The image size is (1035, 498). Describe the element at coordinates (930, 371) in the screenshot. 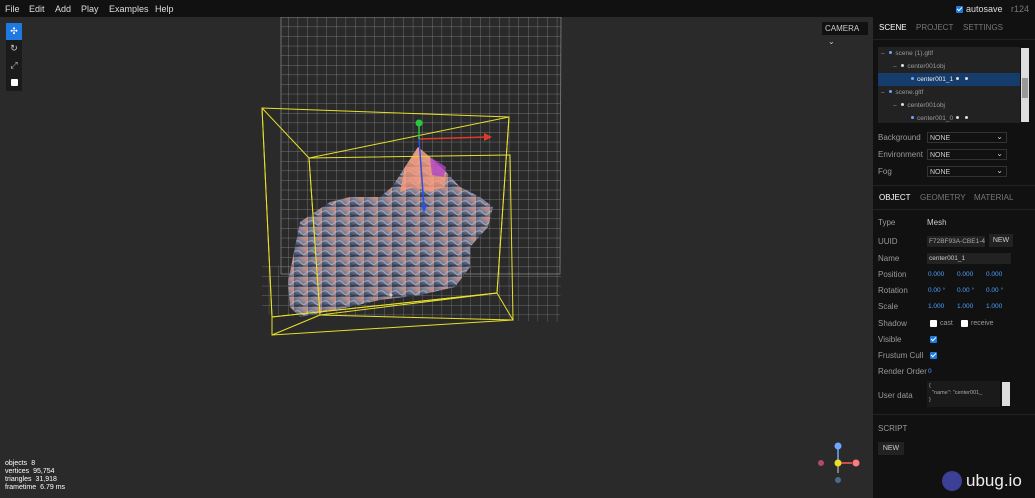

I see `render-order-value: 0` at that location.